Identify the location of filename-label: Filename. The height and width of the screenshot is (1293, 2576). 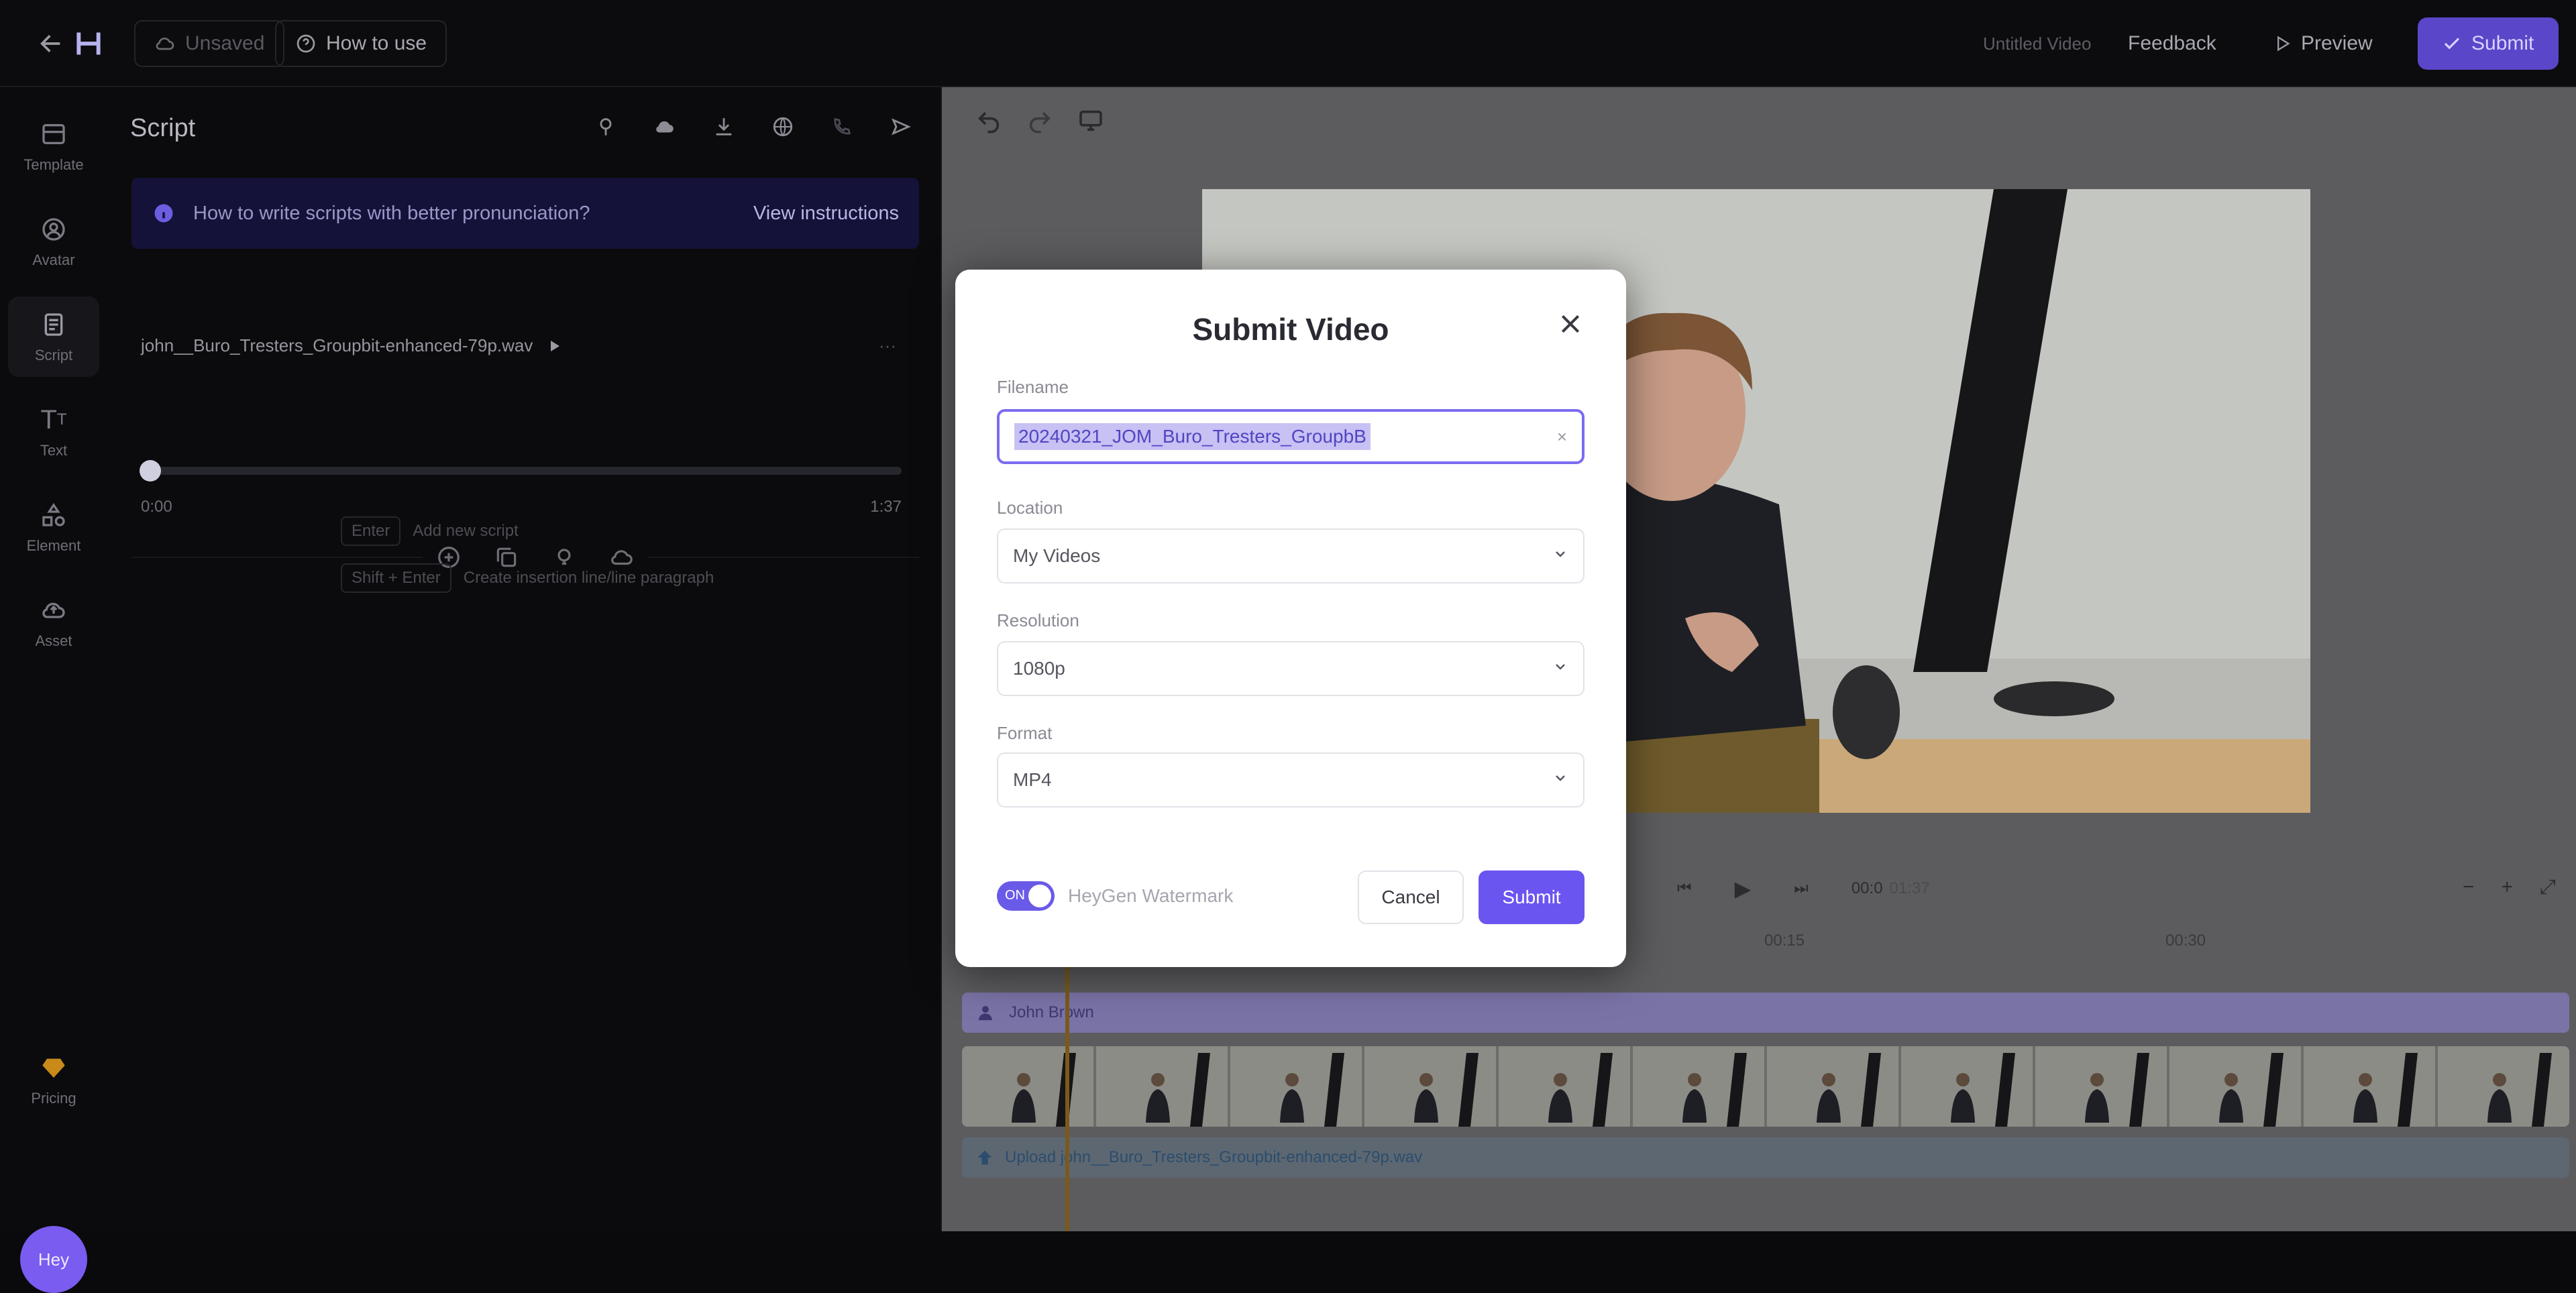
(1033, 387).